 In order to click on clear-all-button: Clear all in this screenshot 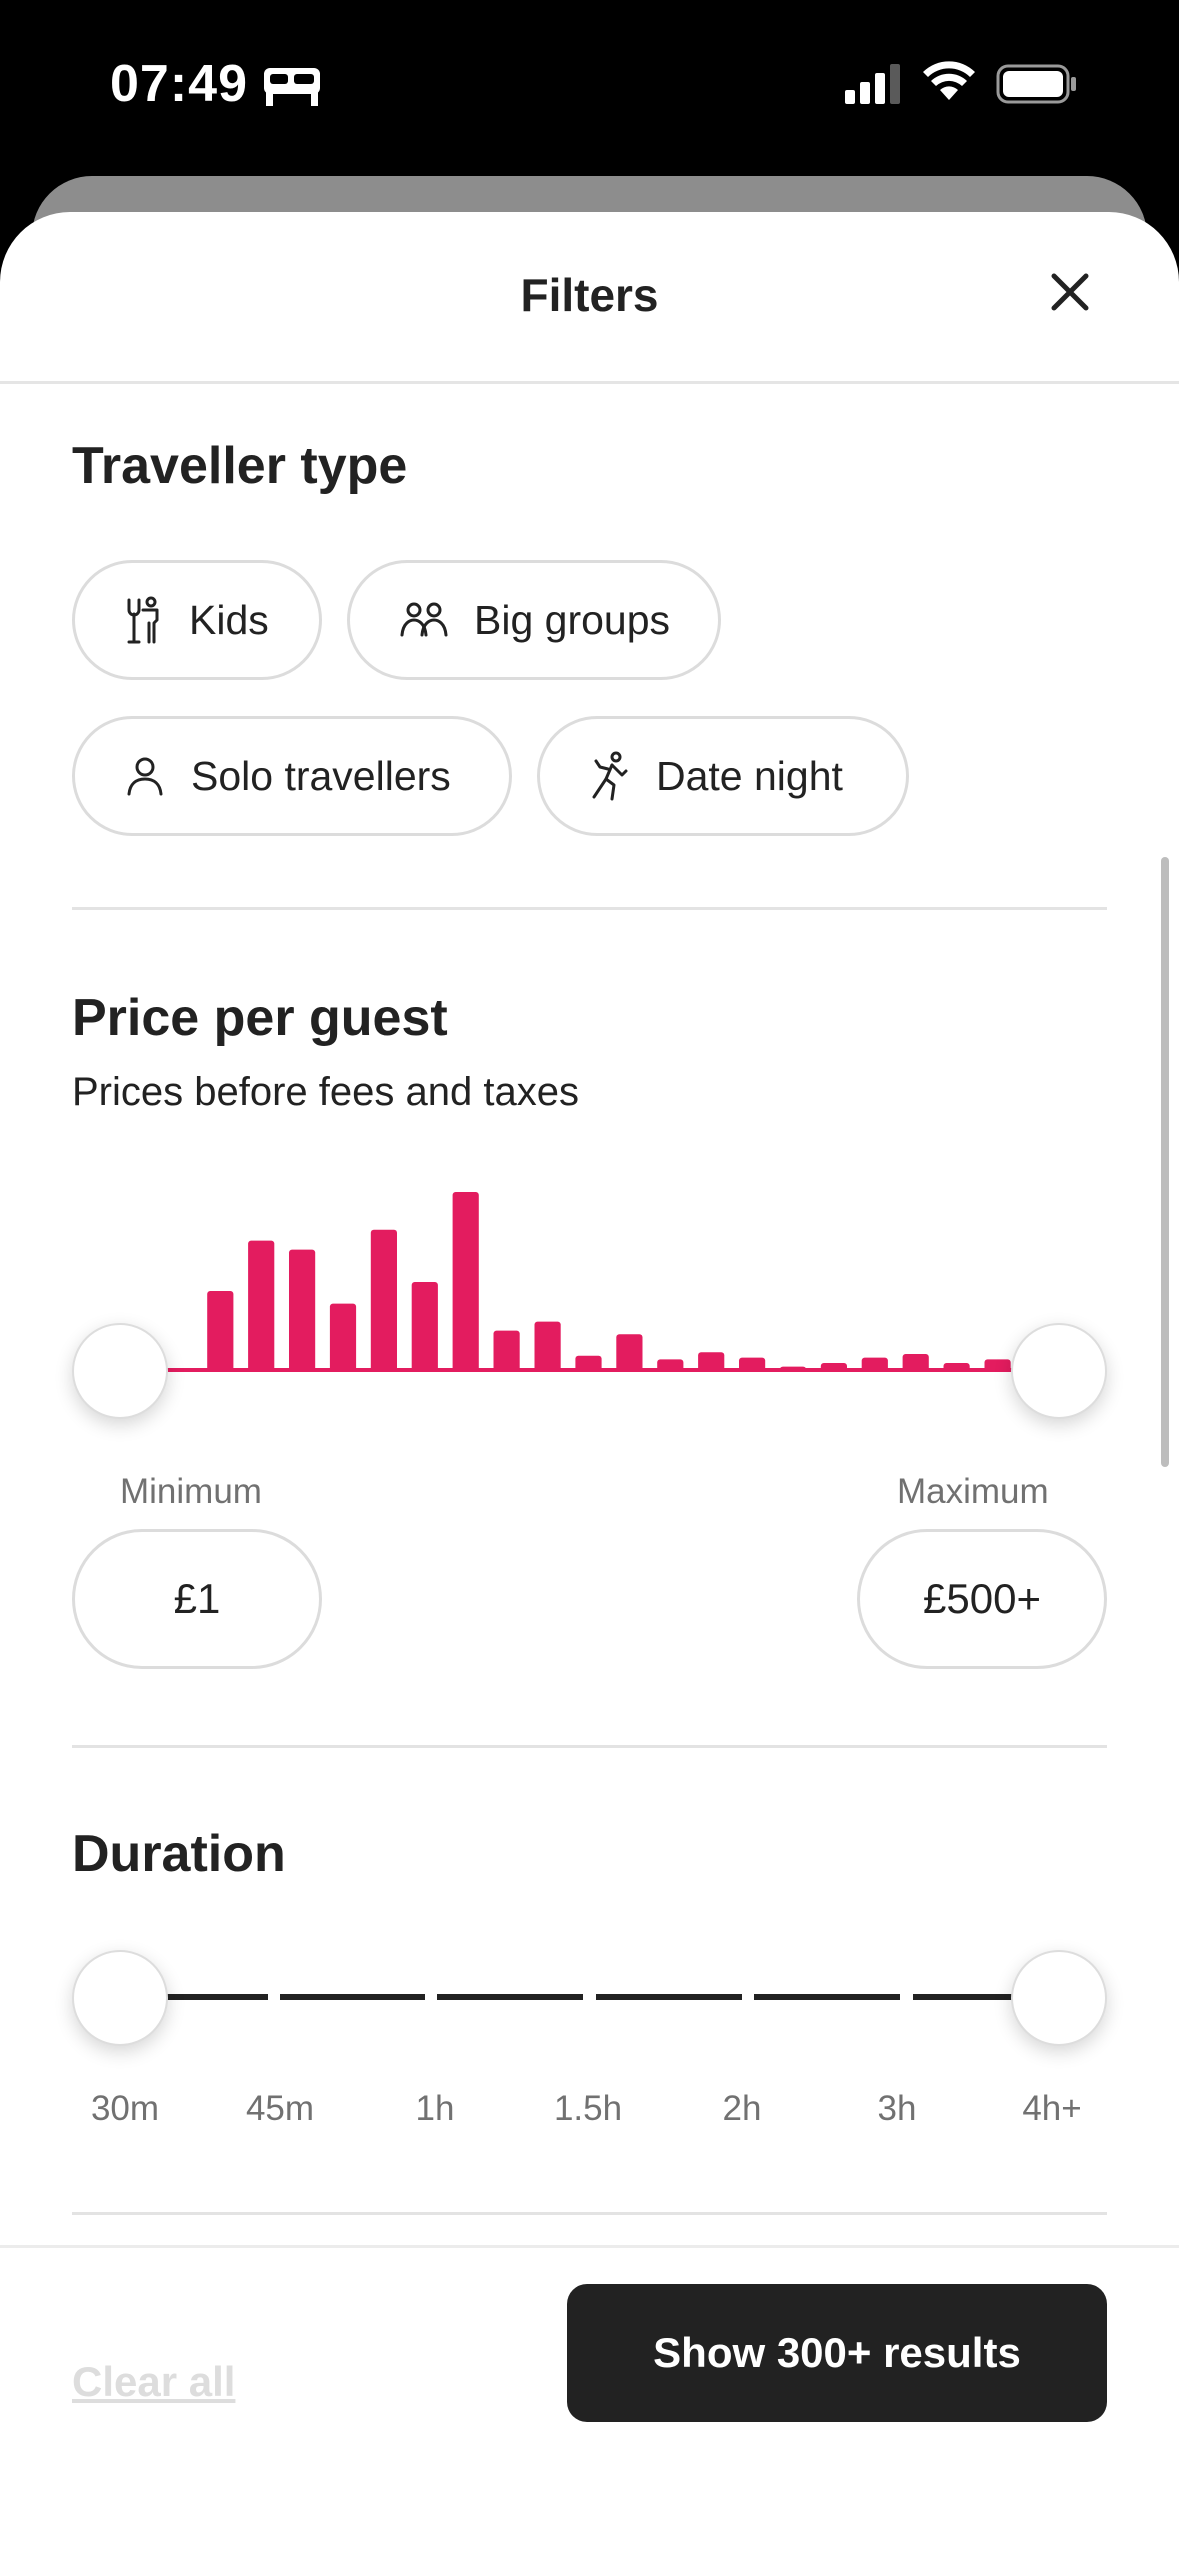, I will do `click(153, 2382)`.